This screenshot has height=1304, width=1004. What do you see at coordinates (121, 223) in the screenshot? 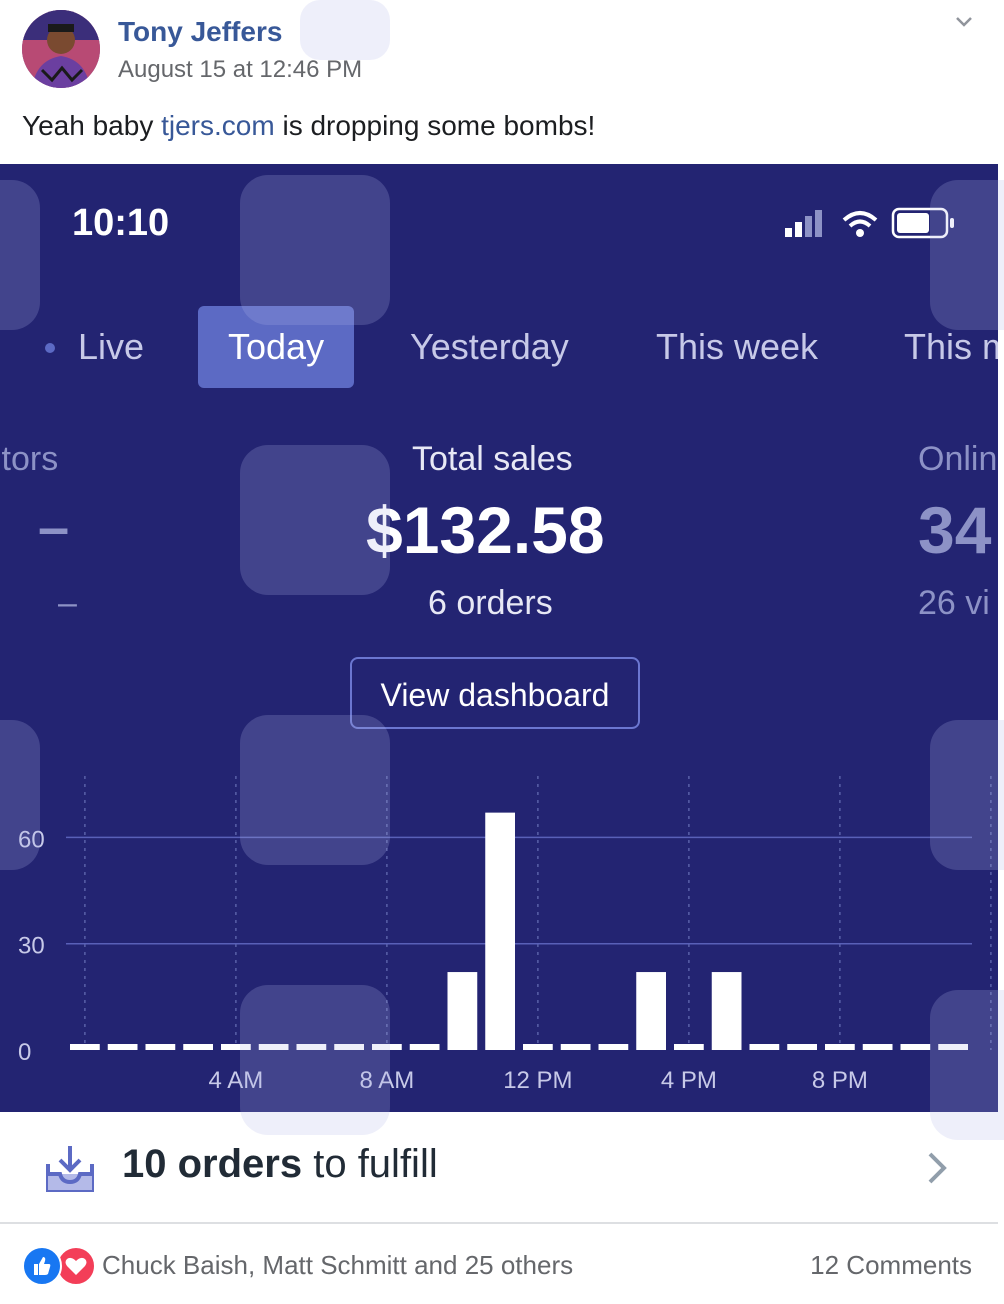
I see `status-time: 10:10` at bounding box center [121, 223].